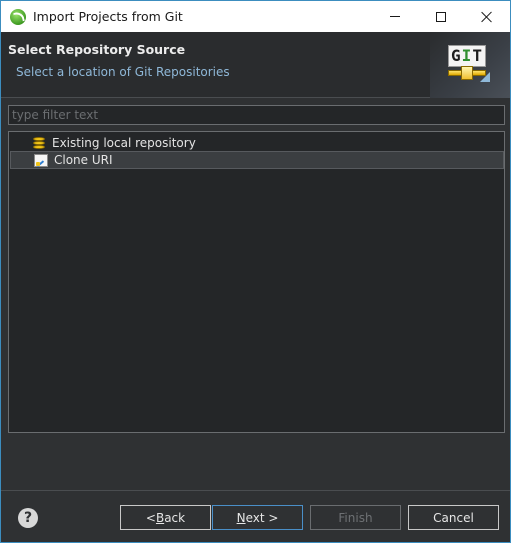  I want to click on maximize-button, so click(441, 16).